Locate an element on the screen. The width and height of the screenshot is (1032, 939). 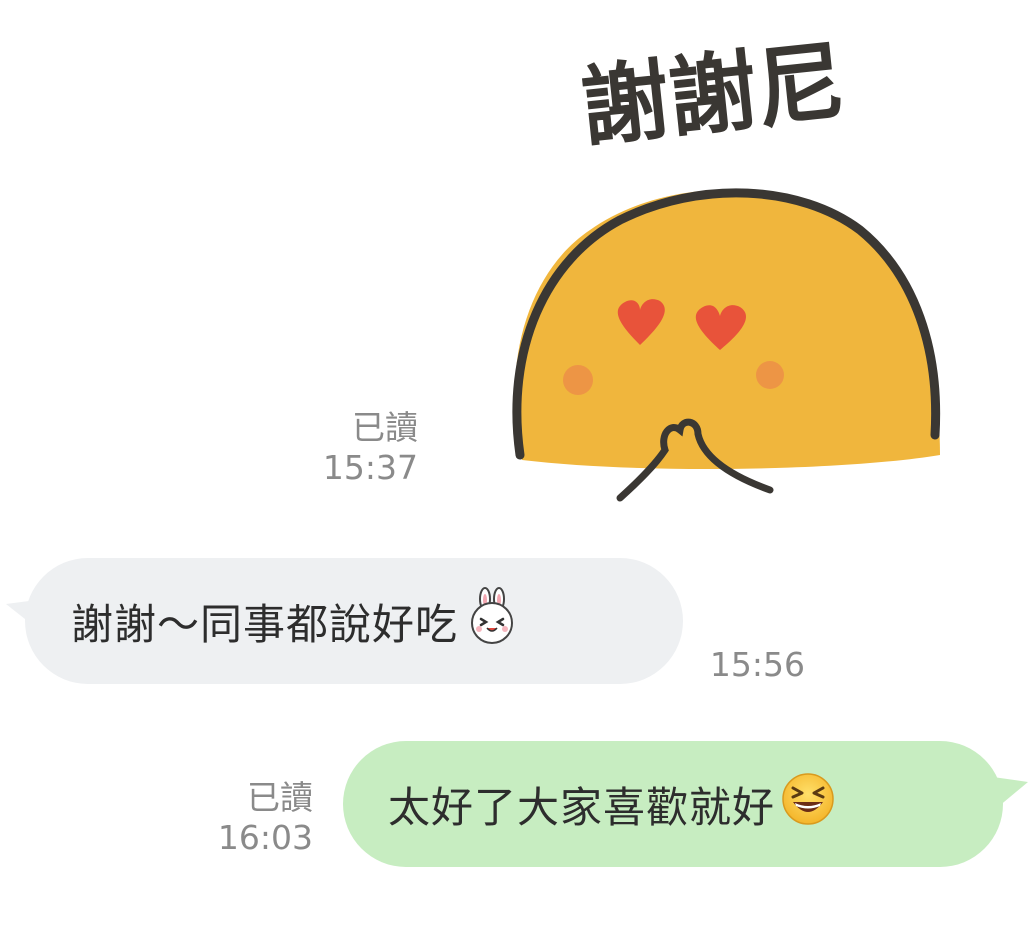
message-time: 15:37 is located at coordinates (370, 467).